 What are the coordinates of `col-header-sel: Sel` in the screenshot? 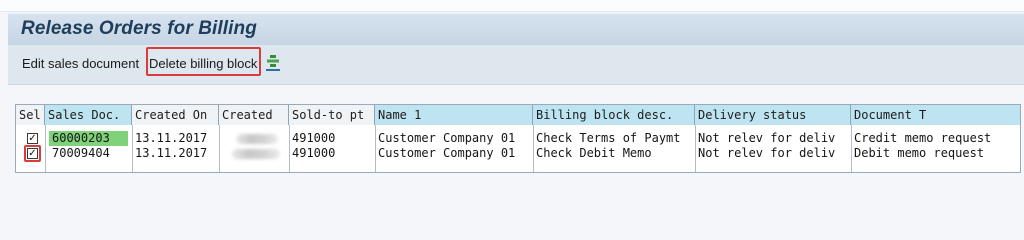 It's located at (30, 115).